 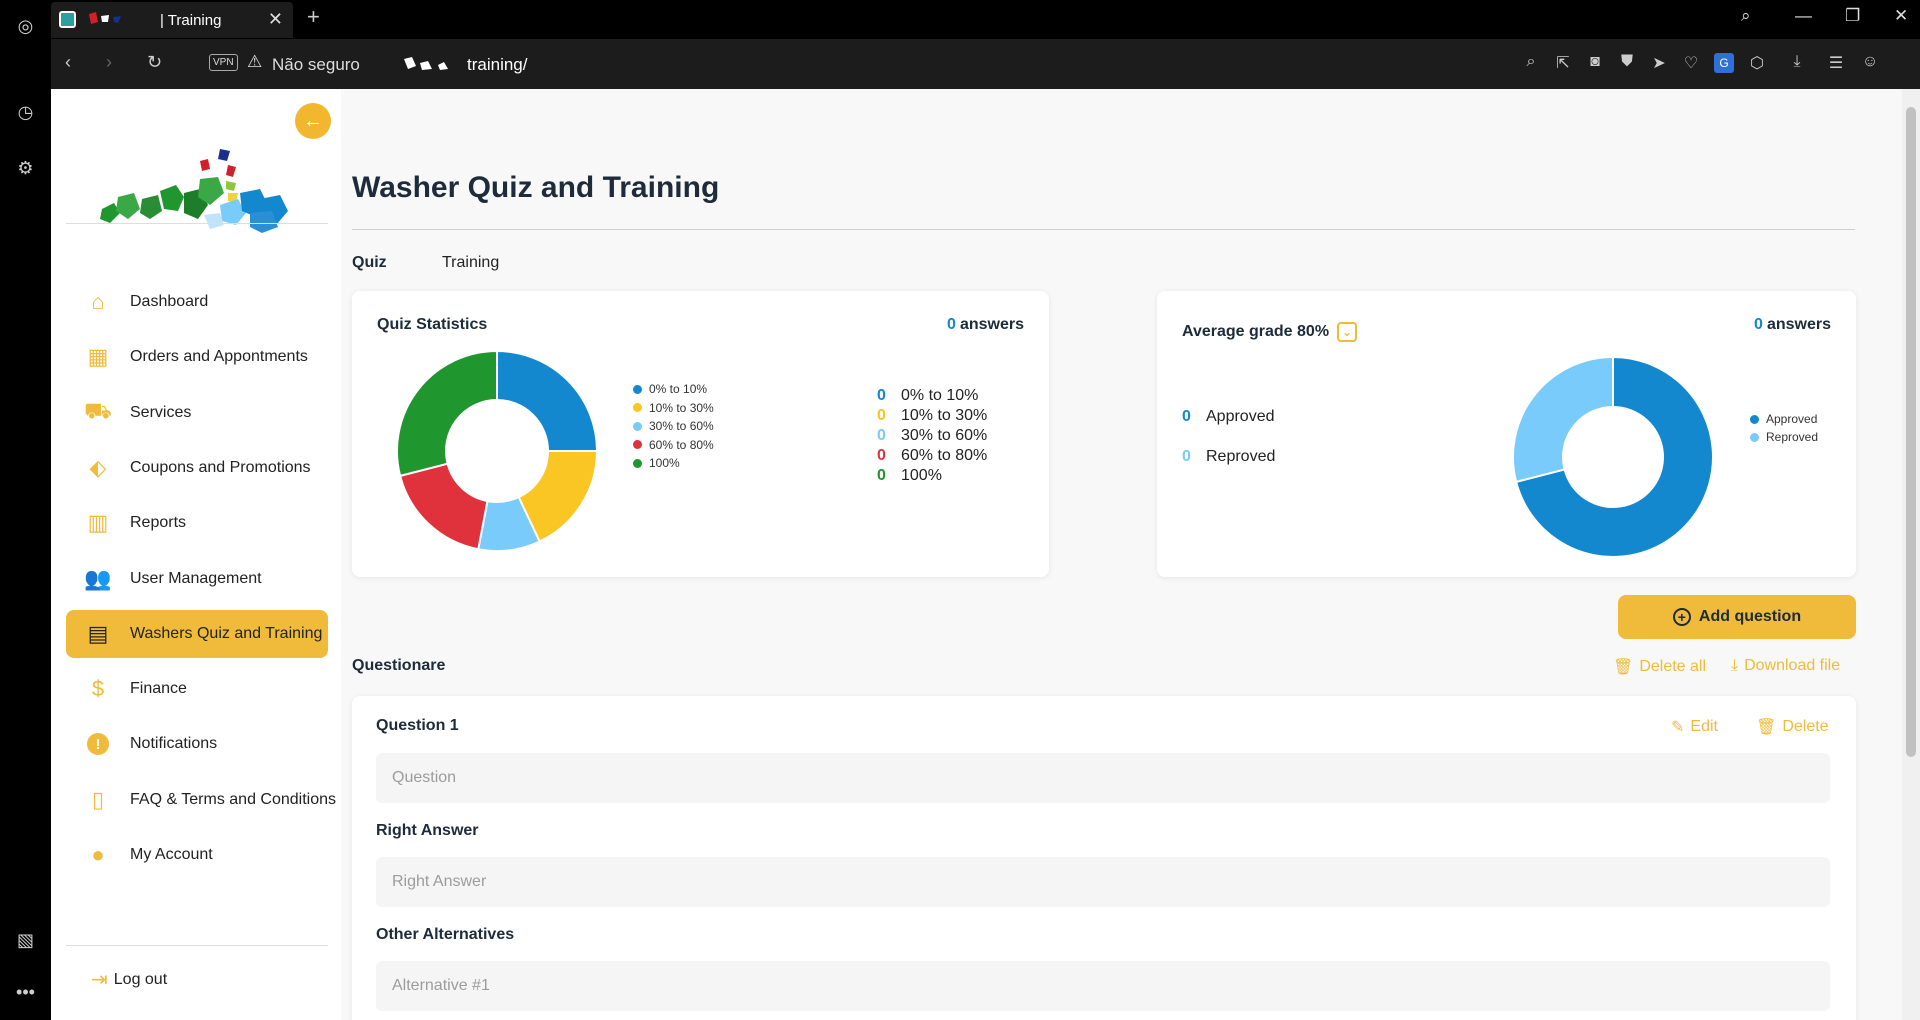 What do you see at coordinates (932, 416) in the screenshot?
I see `count-row: 0 10% to 30%` at bounding box center [932, 416].